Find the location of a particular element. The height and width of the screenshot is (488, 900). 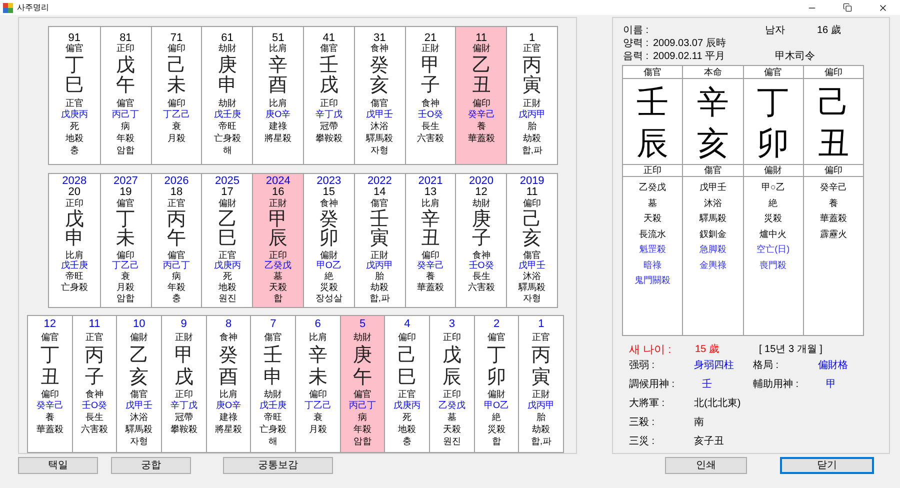

heavenly-stem: 己 is located at coordinates (833, 102).